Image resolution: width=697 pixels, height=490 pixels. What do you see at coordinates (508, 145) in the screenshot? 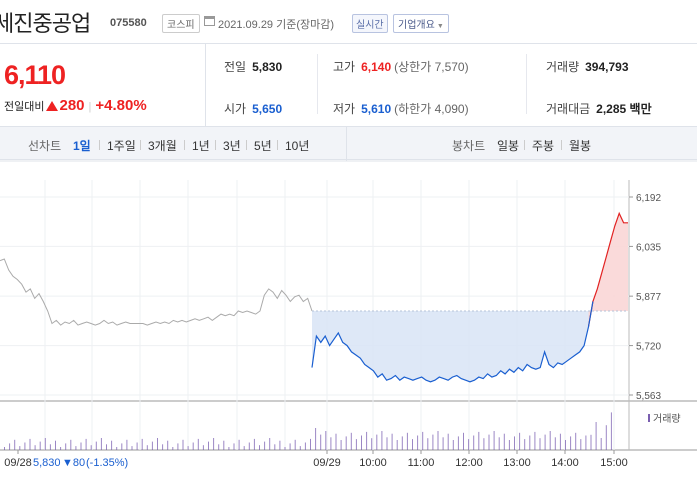
I see `tab-daily-candle: 일봉` at bounding box center [508, 145].